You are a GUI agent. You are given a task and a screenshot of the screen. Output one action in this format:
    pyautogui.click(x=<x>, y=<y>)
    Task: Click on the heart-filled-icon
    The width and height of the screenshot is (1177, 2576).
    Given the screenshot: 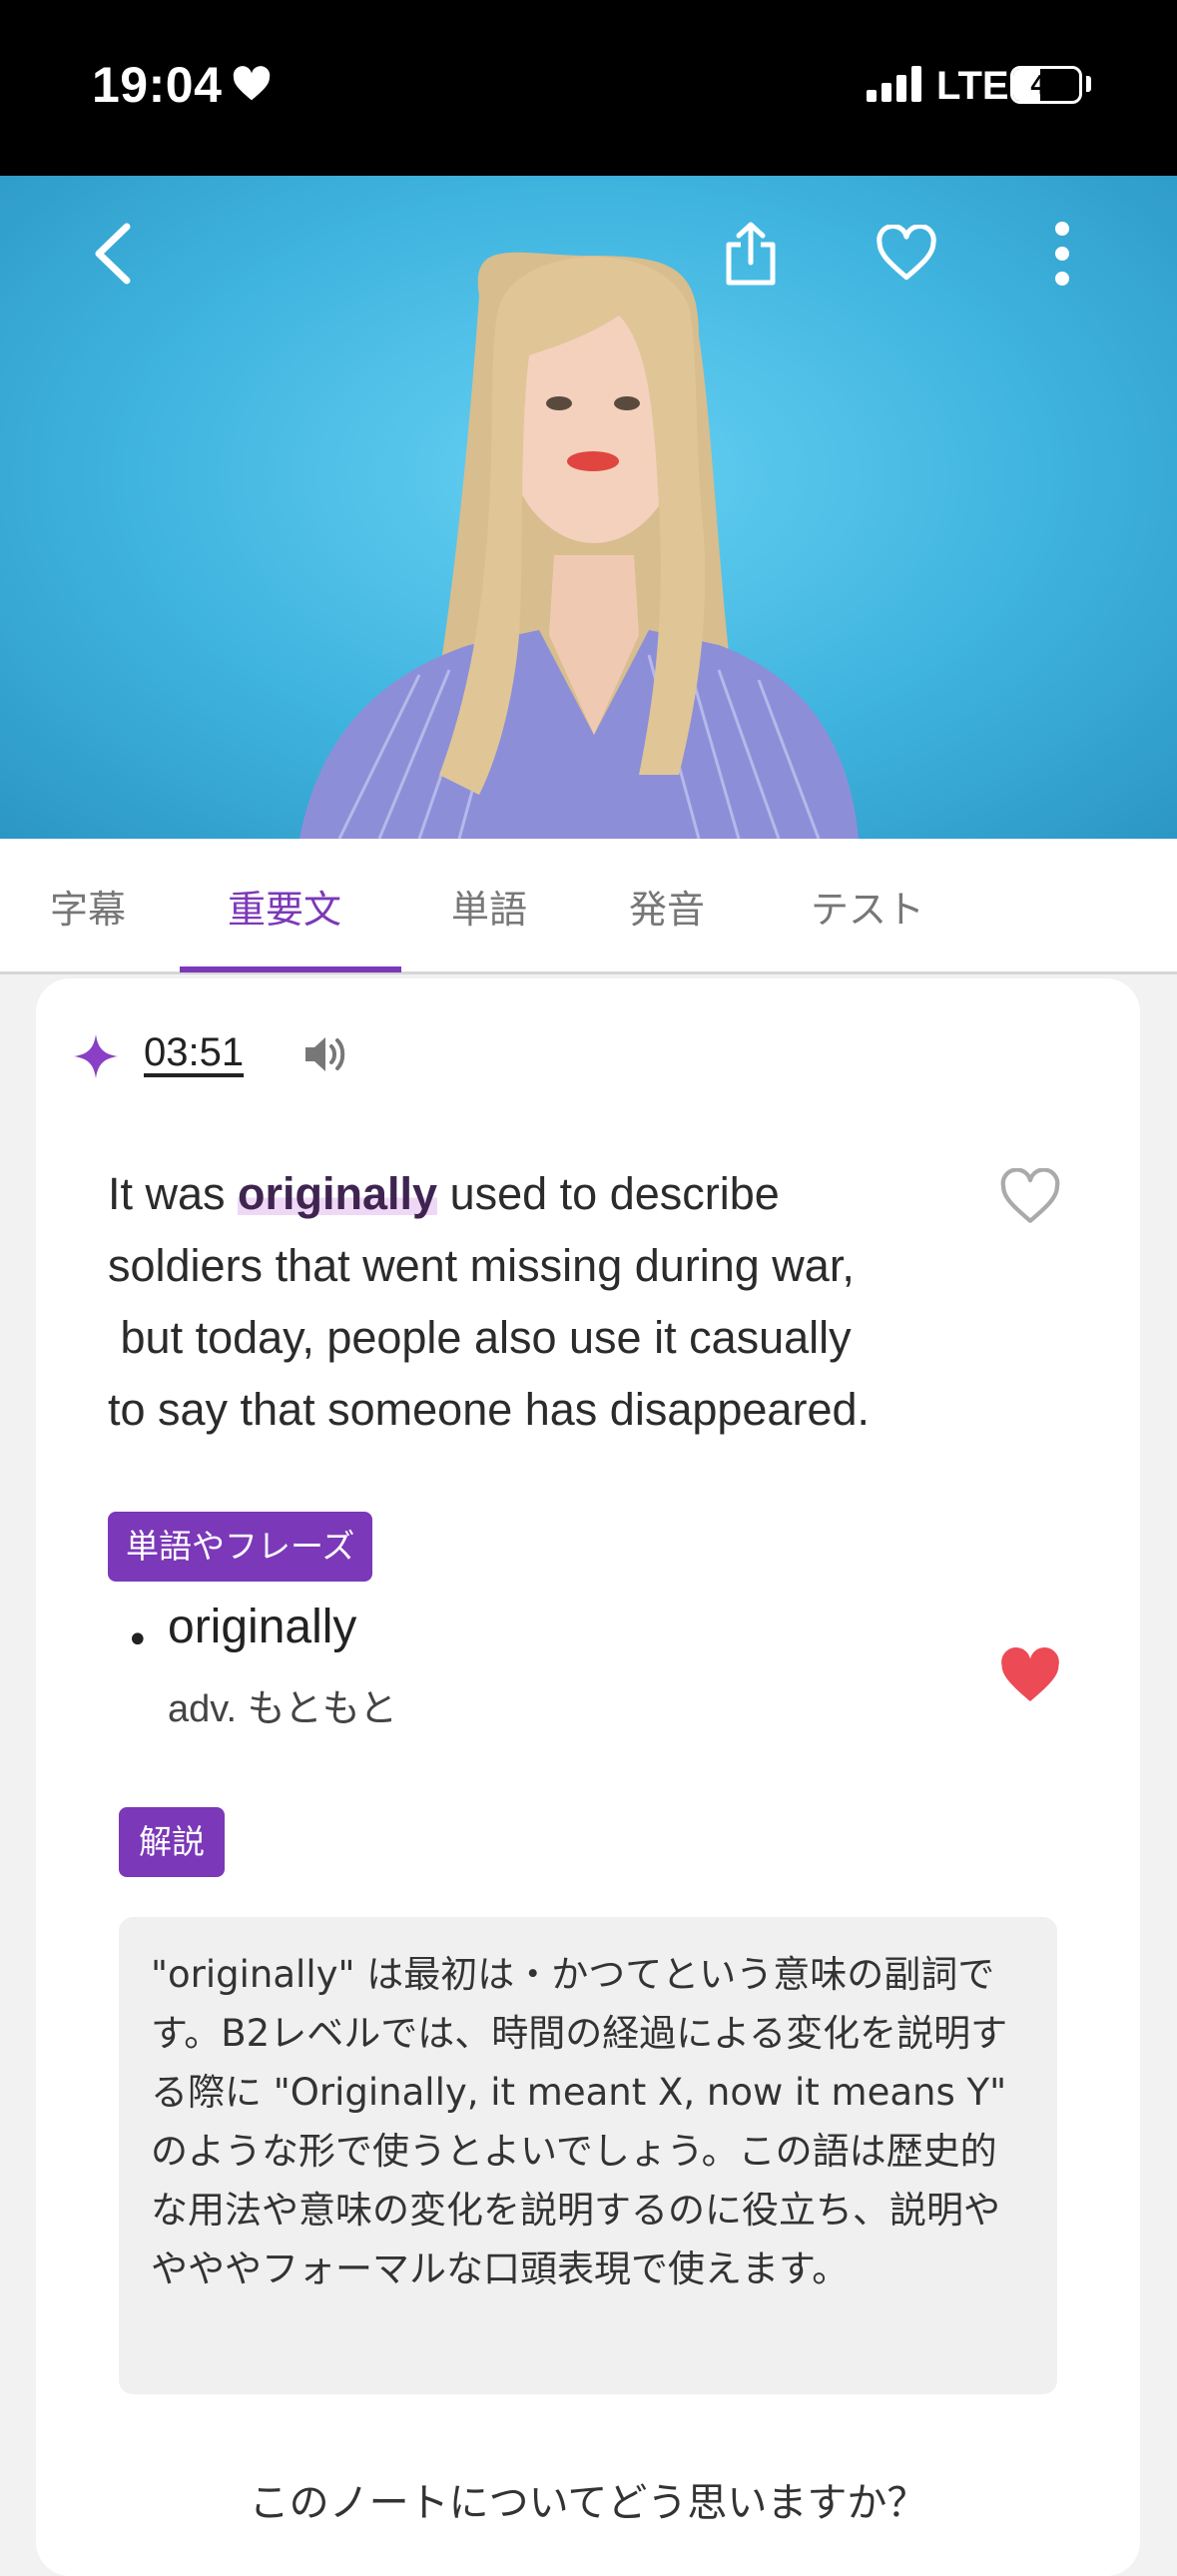 What is the action you would take?
    pyautogui.click(x=1030, y=1674)
    